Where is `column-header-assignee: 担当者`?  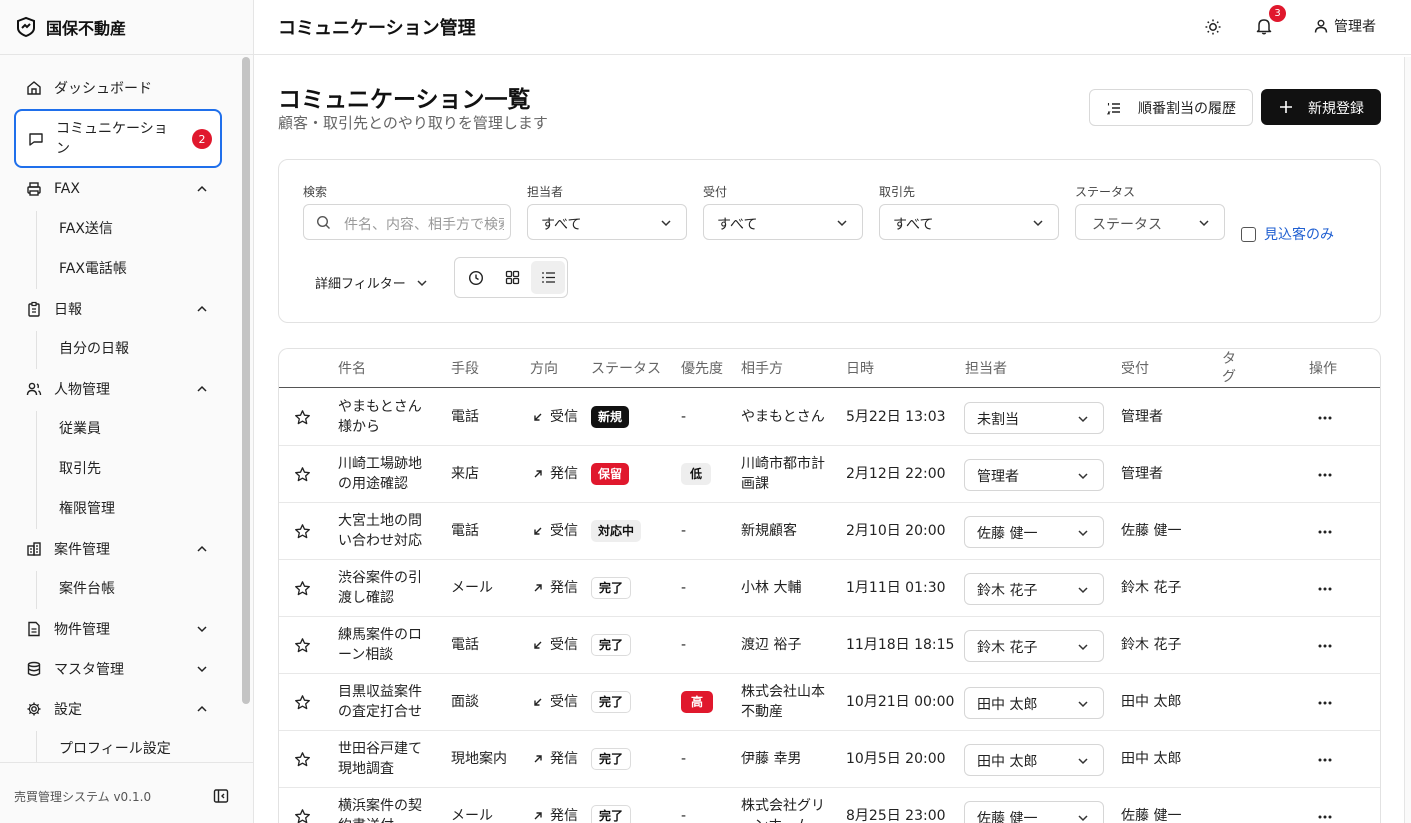 column-header-assignee: 担当者 is located at coordinates (986, 369).